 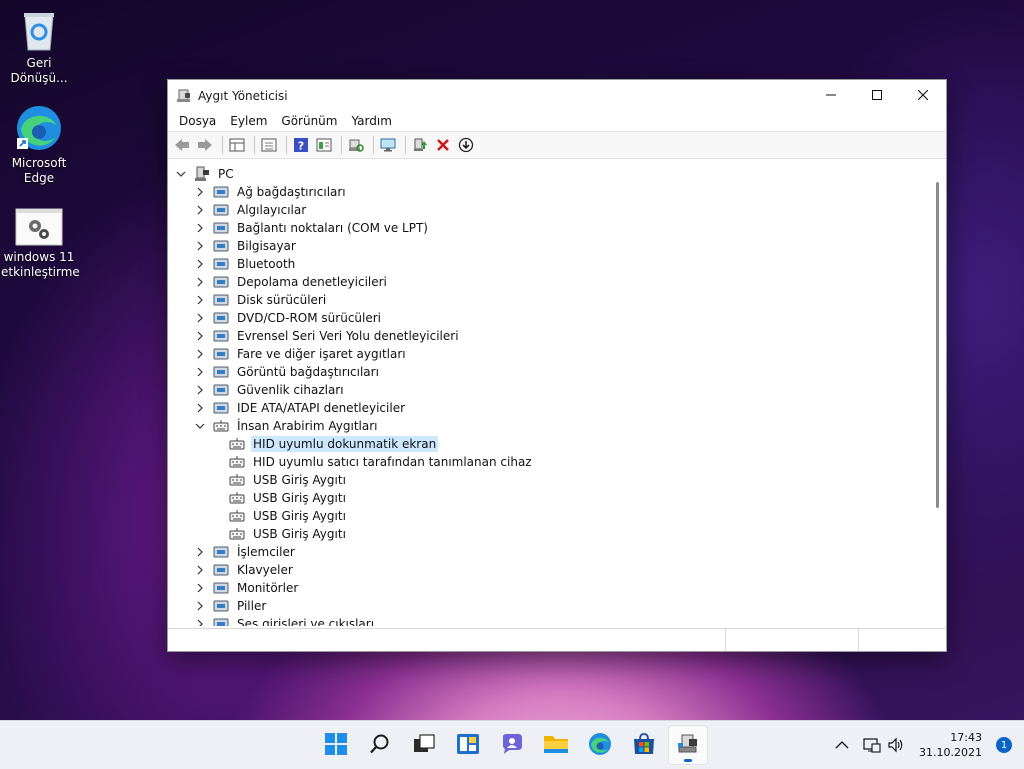 I want to click on tree-category-row: İşlemciler, so click(x=548, y=552).